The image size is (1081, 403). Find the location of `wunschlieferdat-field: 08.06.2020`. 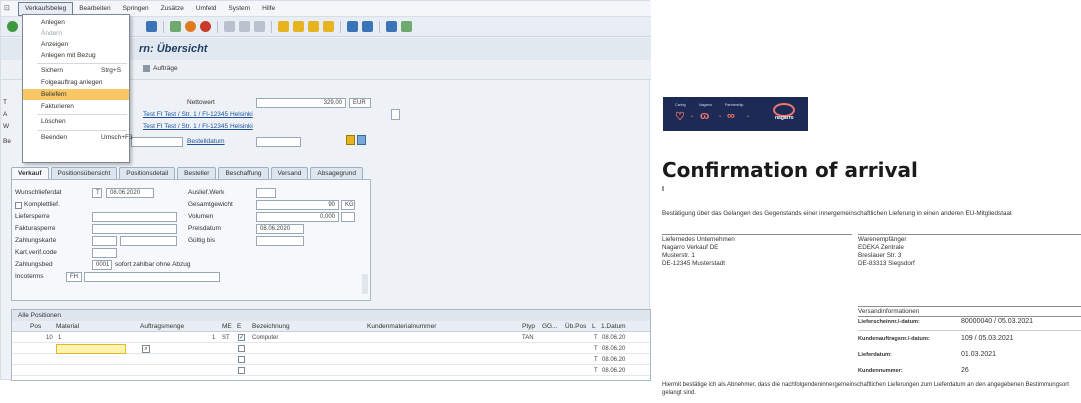

wunschlieferdat-field: 08.06.2020 is located at coordinates (130, 193).